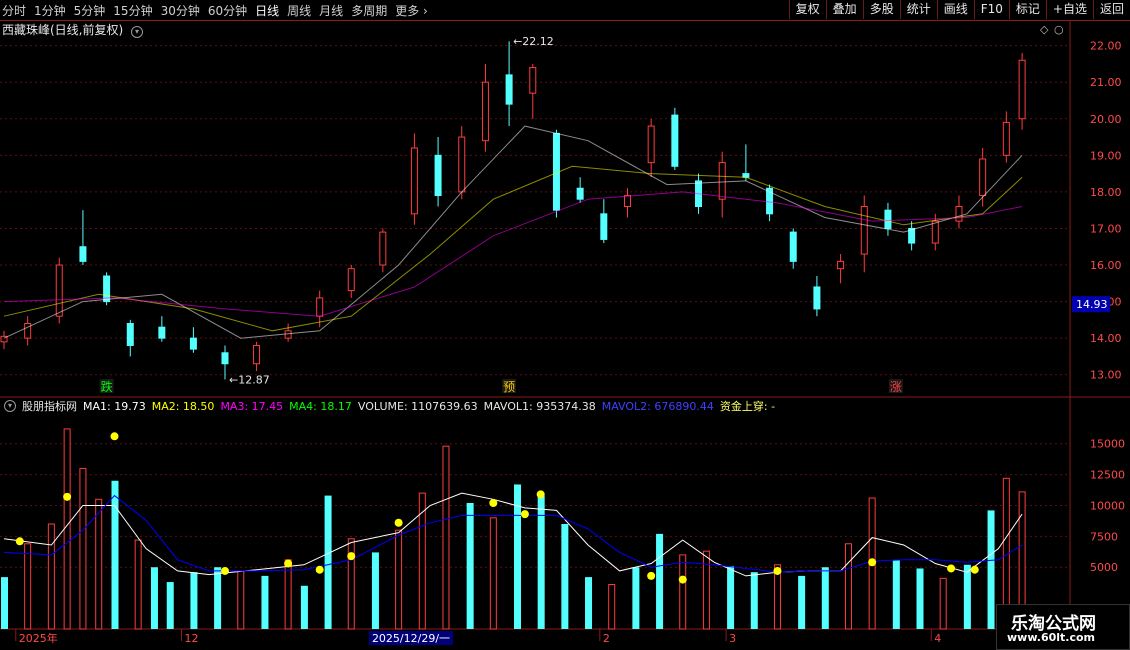  Describe the element at coordinates (1107, 475) in the screenshot. I see `volume-label: 12500` at that location.